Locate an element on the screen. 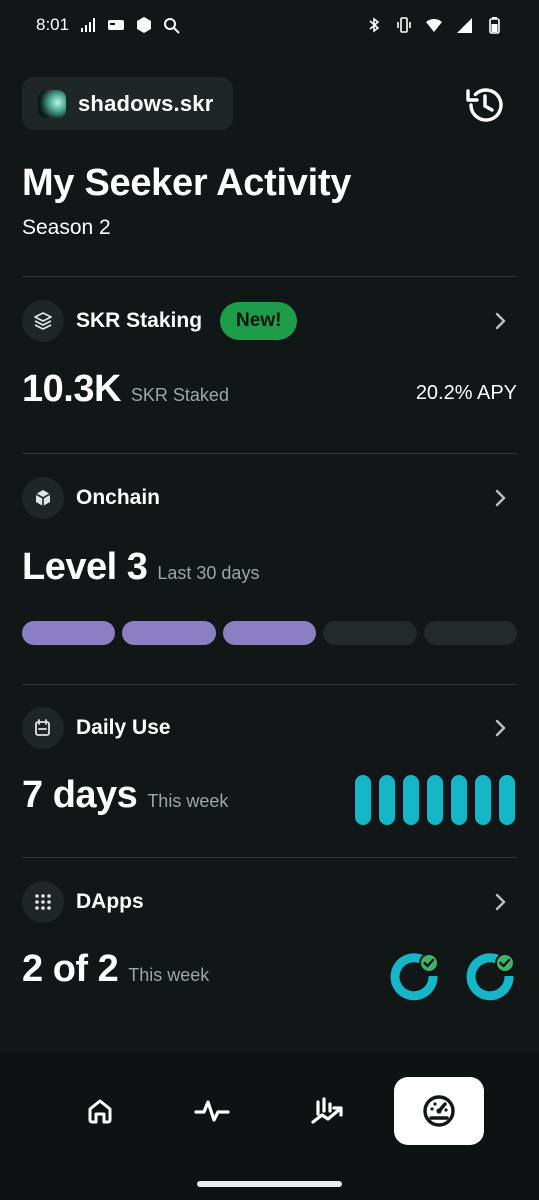 The width and height of the screenshot is (539, 1200). daily-use-bars is located at coordinates (435, 800).